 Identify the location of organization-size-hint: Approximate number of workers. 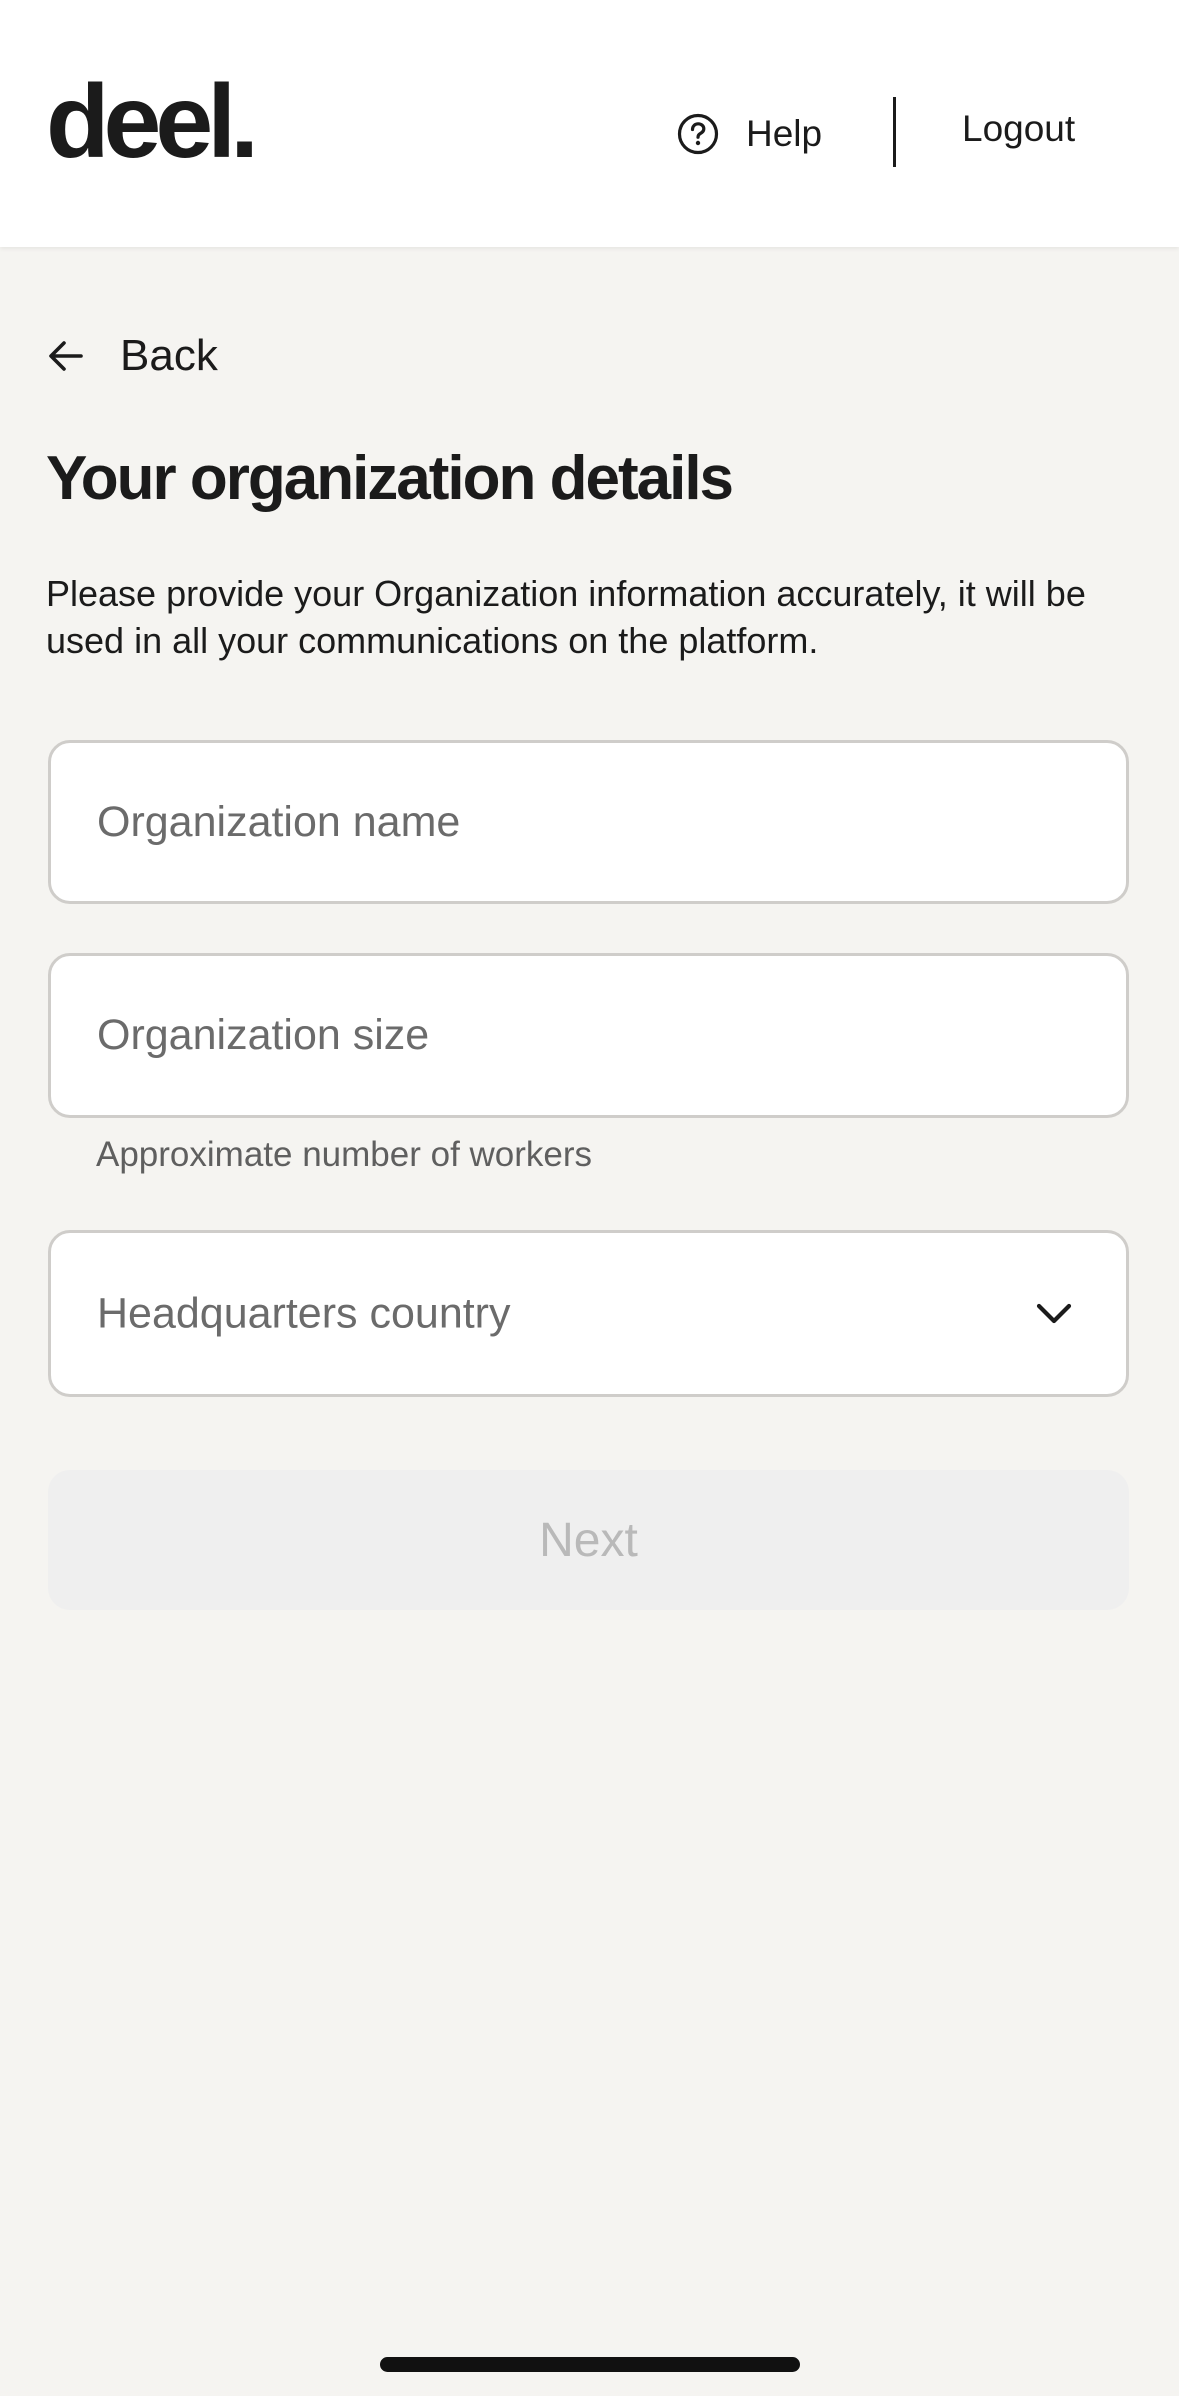
(344, 1154).